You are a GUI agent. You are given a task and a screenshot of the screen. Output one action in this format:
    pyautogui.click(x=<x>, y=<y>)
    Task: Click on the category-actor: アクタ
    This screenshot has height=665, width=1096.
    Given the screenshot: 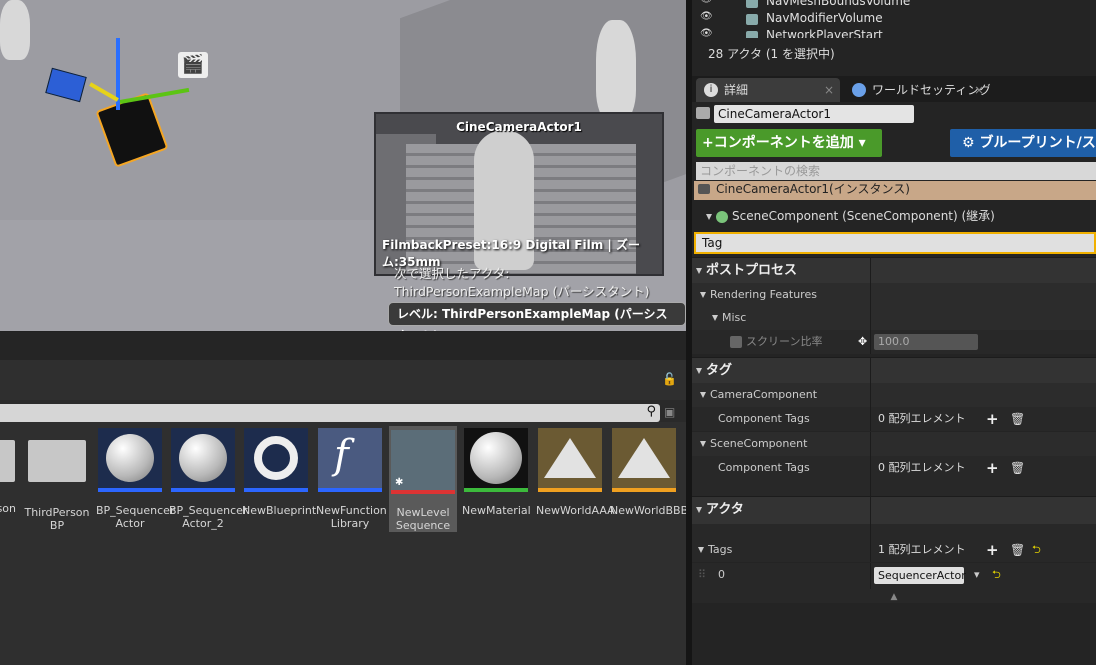 What is the action you would take?
    pyautogui.click(x=894, y=510)
    